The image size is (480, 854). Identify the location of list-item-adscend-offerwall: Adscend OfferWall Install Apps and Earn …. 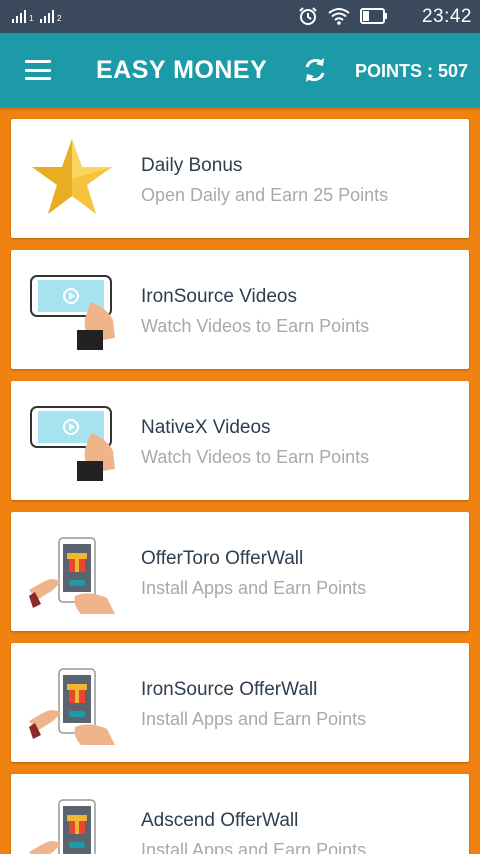
(240, 814).